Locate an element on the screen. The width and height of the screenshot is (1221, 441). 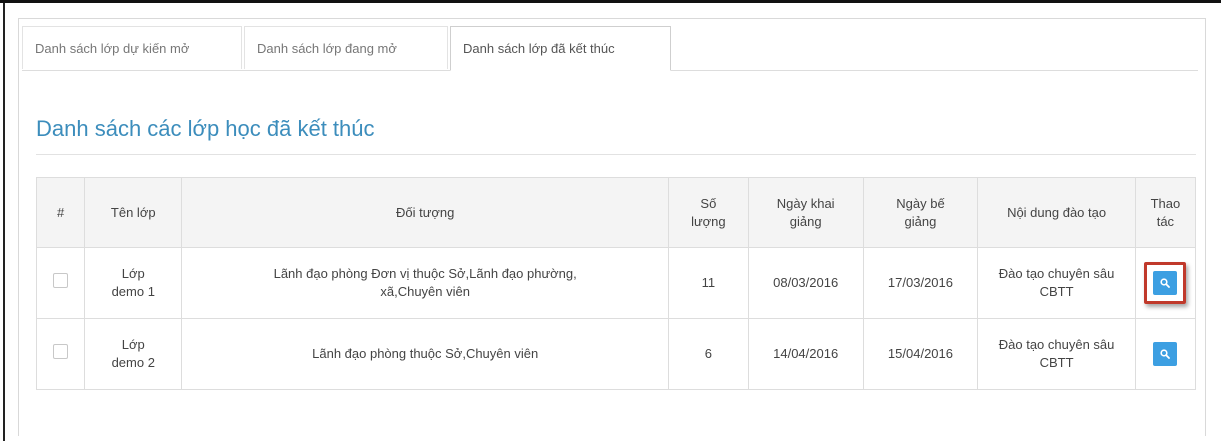
header-end-date: Ngày bế giảng is located at coordinates (920, 212).